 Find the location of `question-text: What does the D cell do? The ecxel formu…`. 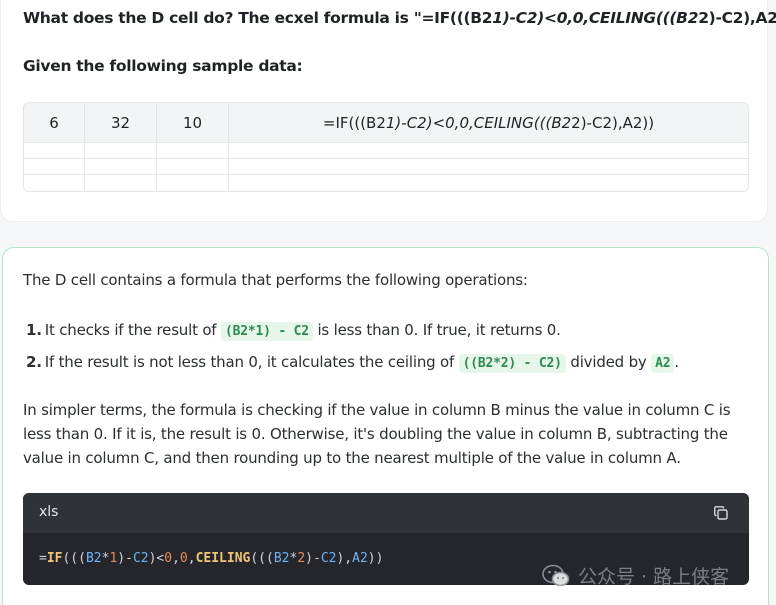

question-text: What does the D cell do? The ecxel formu… is located at coordinates (399, 18).